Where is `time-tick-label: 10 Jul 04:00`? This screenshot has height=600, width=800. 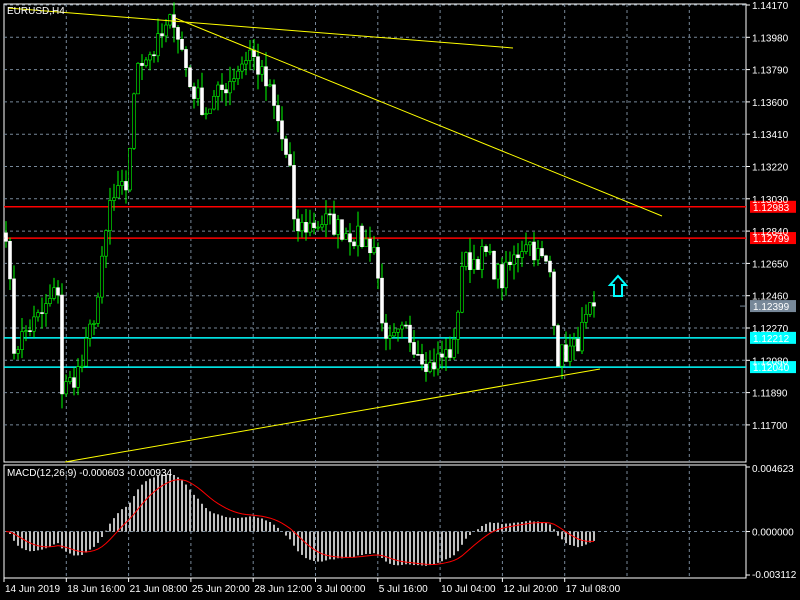 time-tick-label: 10 Jul 04:00 is located at coordinates (468, 589).